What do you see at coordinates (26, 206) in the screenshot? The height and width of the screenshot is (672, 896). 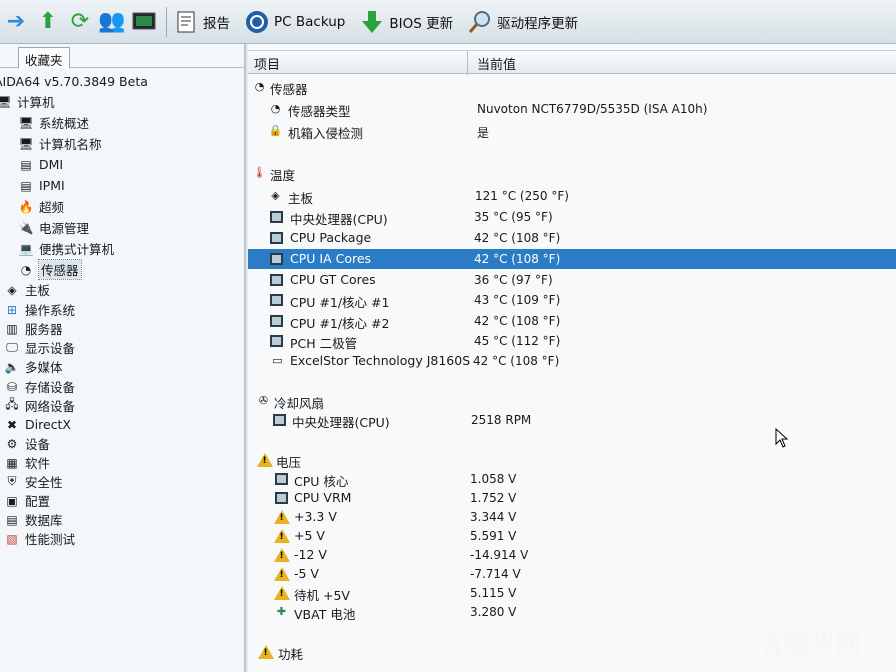 I see `flame-icon: 🔥` at bounding box center [26, 206].